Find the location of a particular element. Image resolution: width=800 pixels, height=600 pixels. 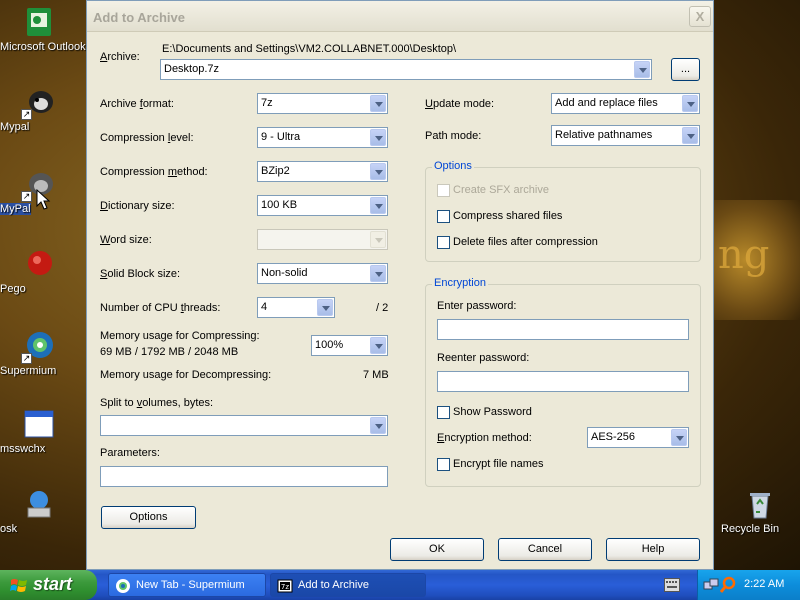

desktop-icon-mypal: ↗ Mypal is located at coordinates (39, 109).